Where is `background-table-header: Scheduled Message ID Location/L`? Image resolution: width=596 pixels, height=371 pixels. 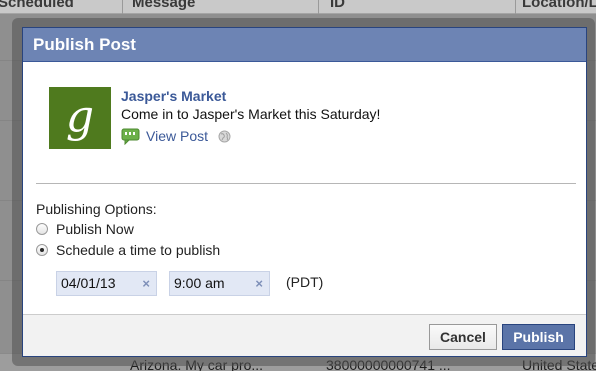 background-table-header: Scheduled Message ID Location/L is located at coordinates (298, 7).